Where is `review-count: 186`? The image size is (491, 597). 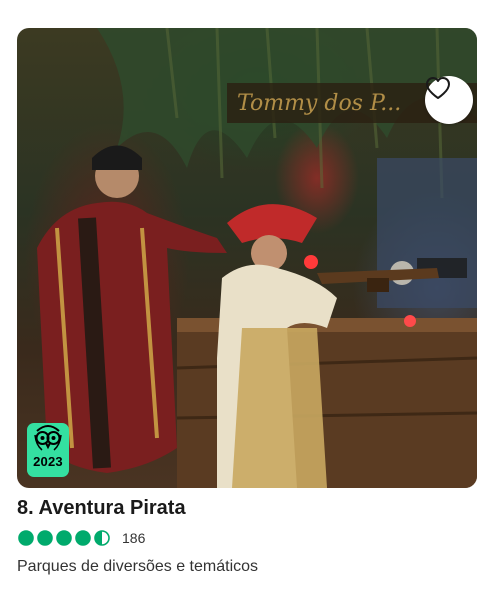
review-count: 186 is located at coordinates (133, 538).